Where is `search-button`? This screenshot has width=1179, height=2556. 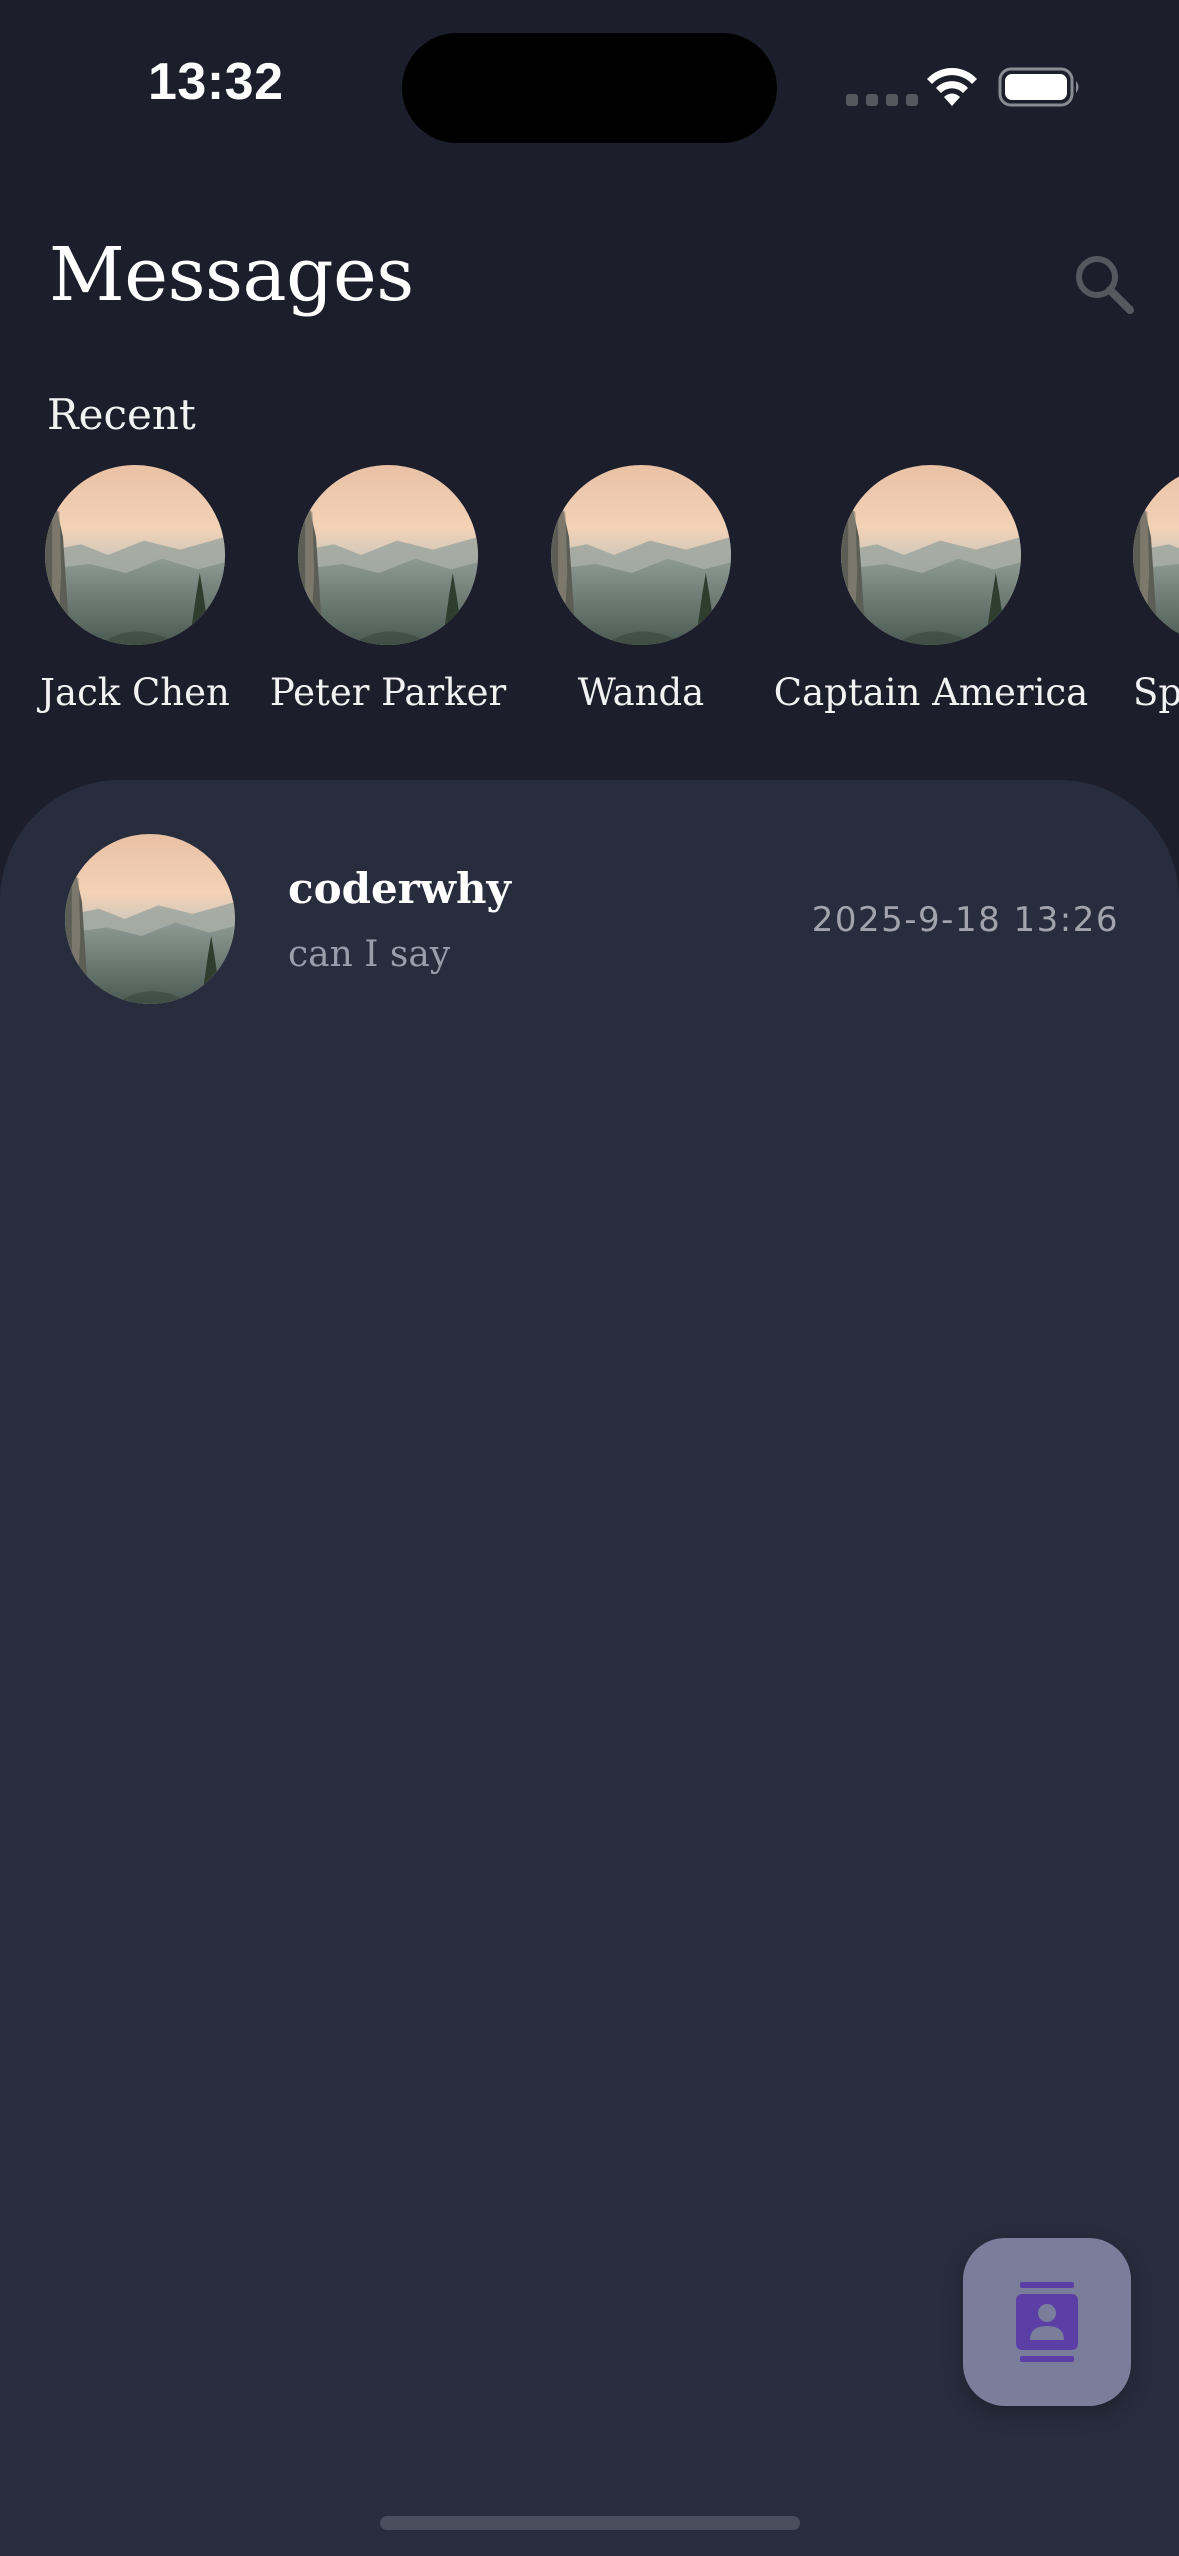
search-button is located at coordinates (1105, 285).